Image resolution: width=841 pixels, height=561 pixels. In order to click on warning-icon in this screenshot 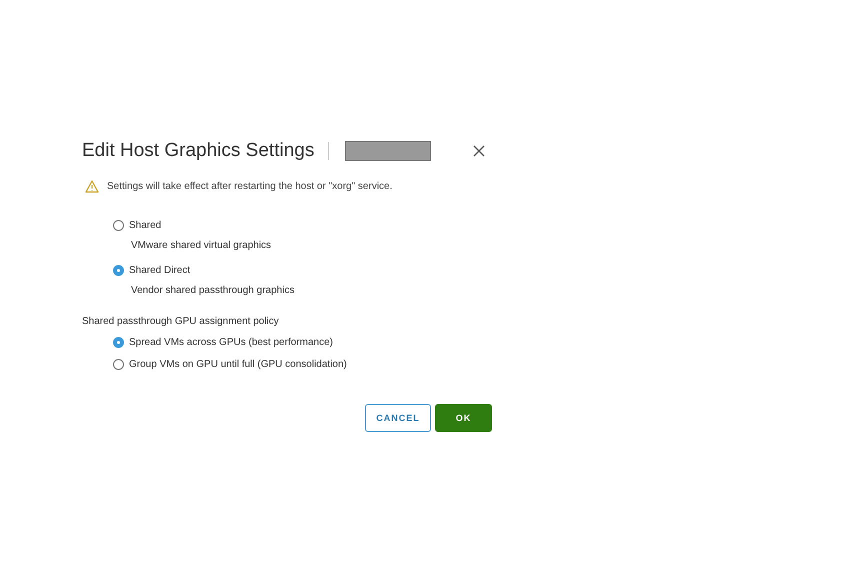, I will do `click(92, 186)`.